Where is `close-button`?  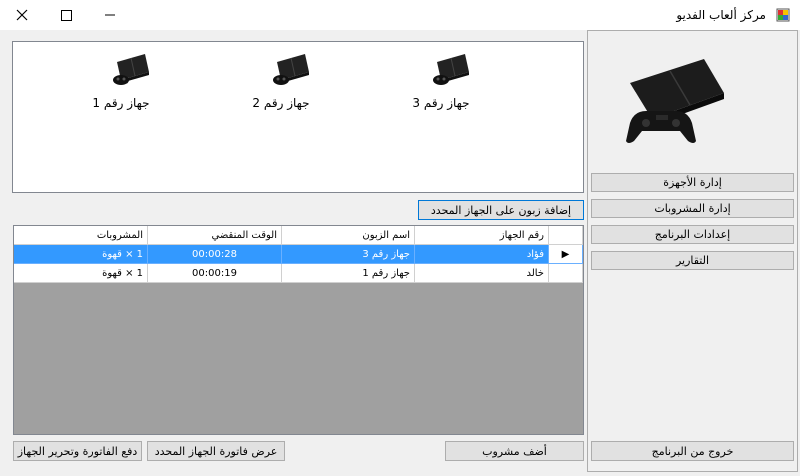 close-button is located at coordinates (22, 15).